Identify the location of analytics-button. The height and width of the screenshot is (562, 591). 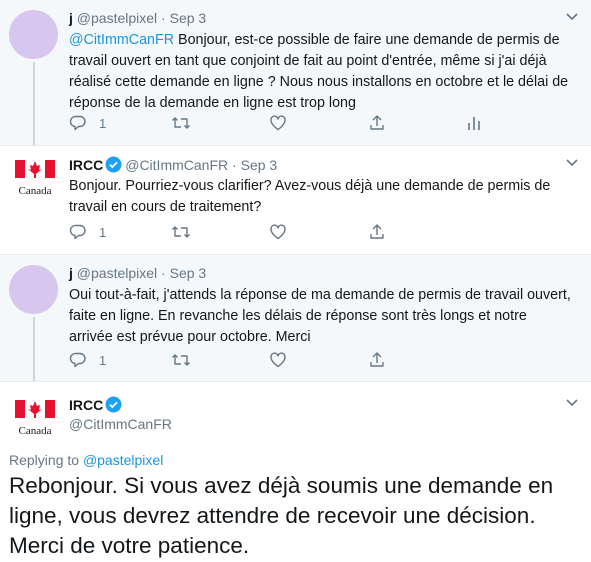
(474, 123).